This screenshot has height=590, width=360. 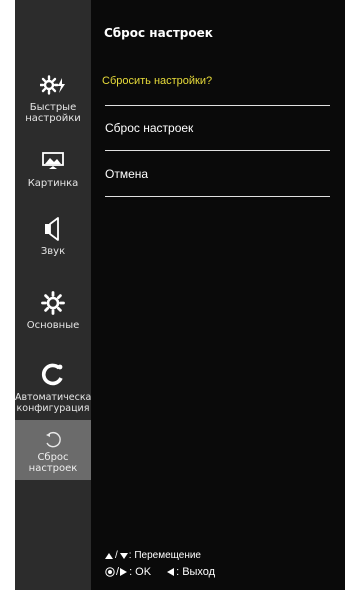 What do you see at coordinates (196, 572) in the screenshot?
I see `exit-hint-label: : Выход` at bounding box center [196, 572].